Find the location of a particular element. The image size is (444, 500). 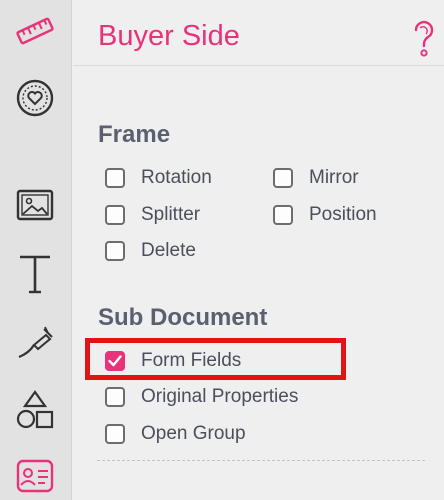

mirror-label: Mirror is located at coordinates (334, 177).